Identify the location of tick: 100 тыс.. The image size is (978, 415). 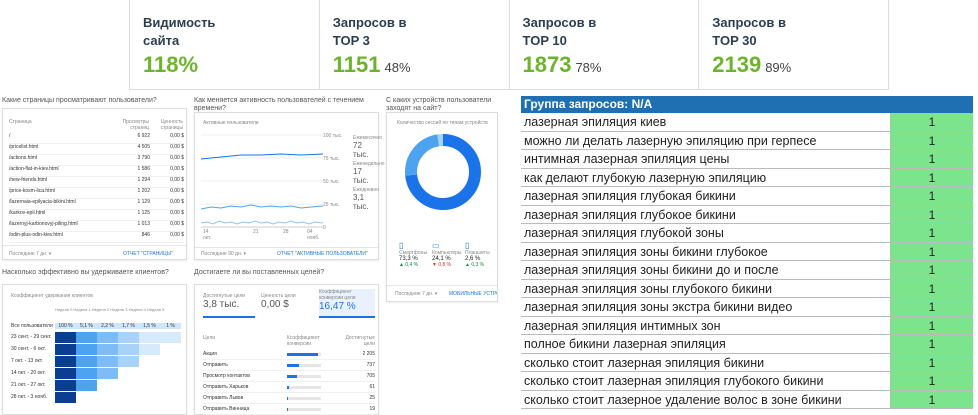
(333, 136).